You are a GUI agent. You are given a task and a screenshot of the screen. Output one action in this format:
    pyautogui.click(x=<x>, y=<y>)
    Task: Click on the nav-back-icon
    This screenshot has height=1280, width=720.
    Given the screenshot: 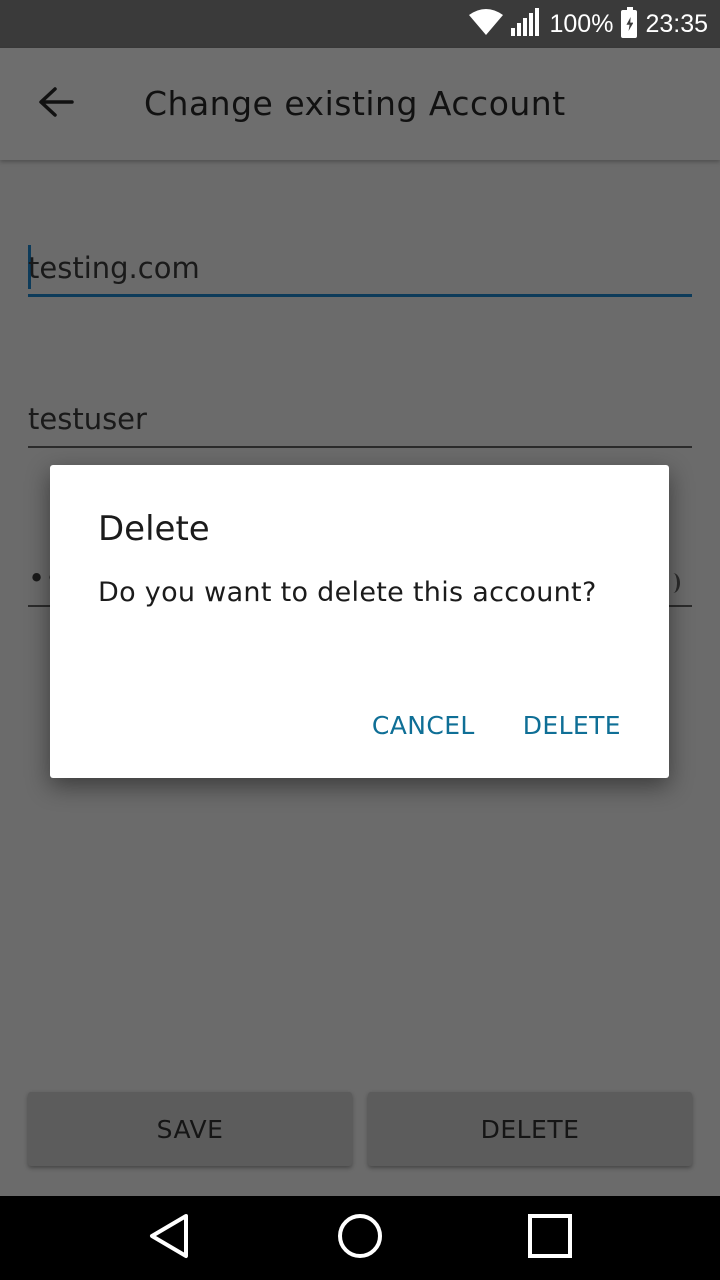 What is the action you would take?
    pyautogui.click(x=170, y=1238)
    